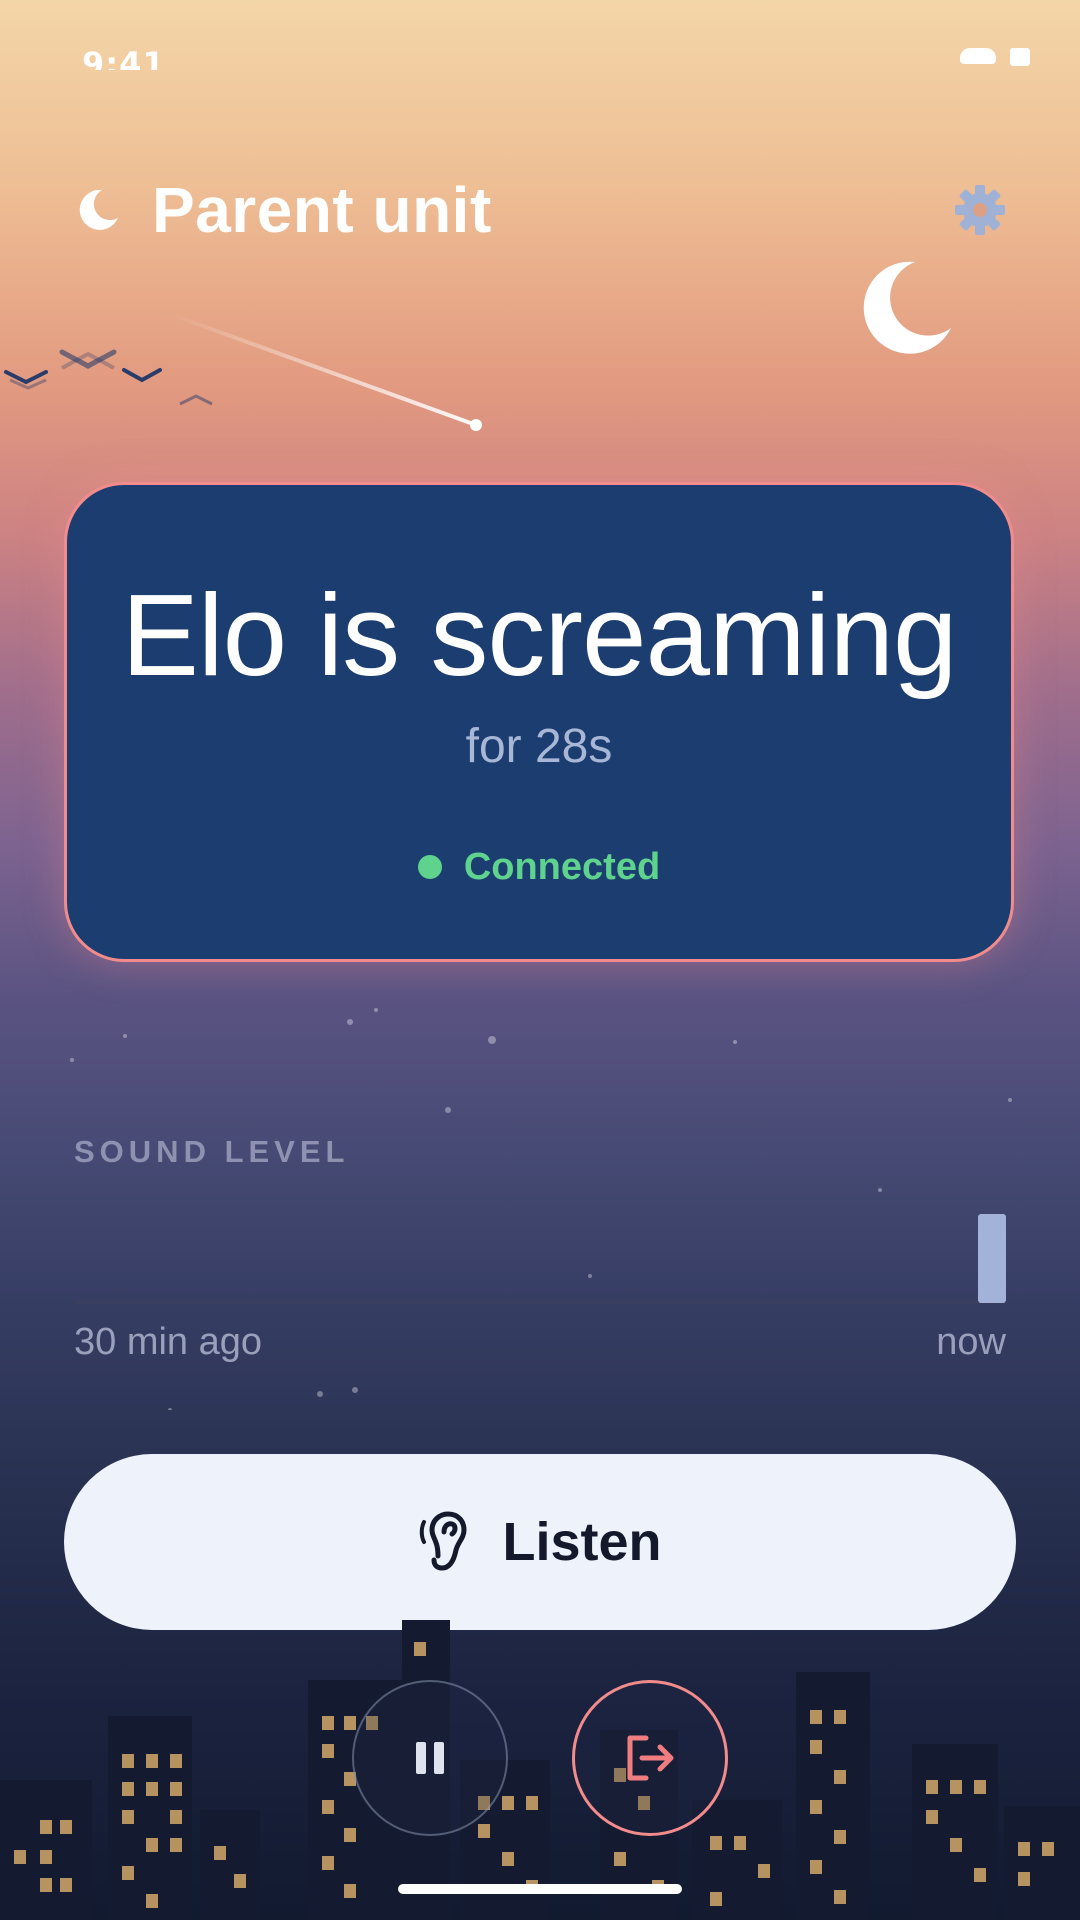 Image resolution: width=1080 pixels, height=1920 pixels. What do you see at coordinates (540, 1302) in the screenshot?
I see `sound-level-baseline` at bounding box center [540, 1302].